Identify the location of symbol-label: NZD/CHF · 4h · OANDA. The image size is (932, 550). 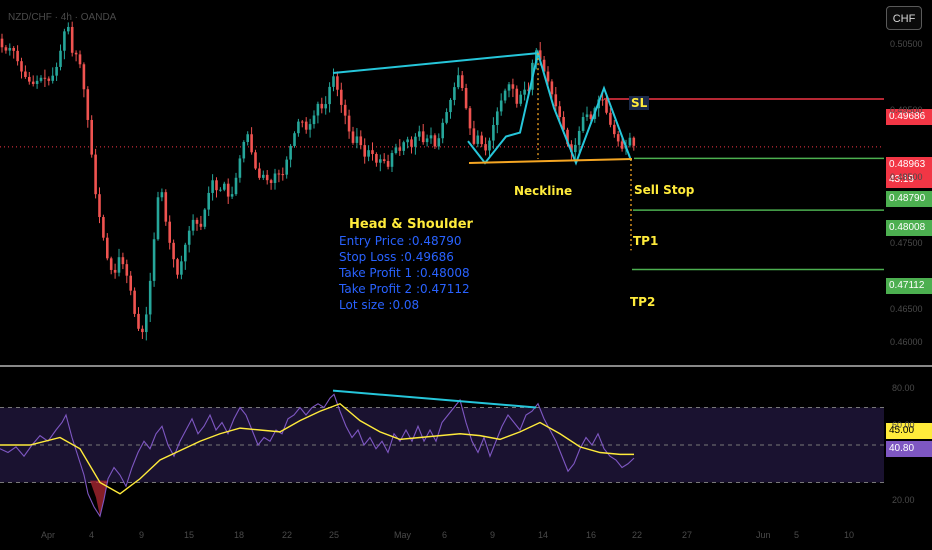
(62, 17).